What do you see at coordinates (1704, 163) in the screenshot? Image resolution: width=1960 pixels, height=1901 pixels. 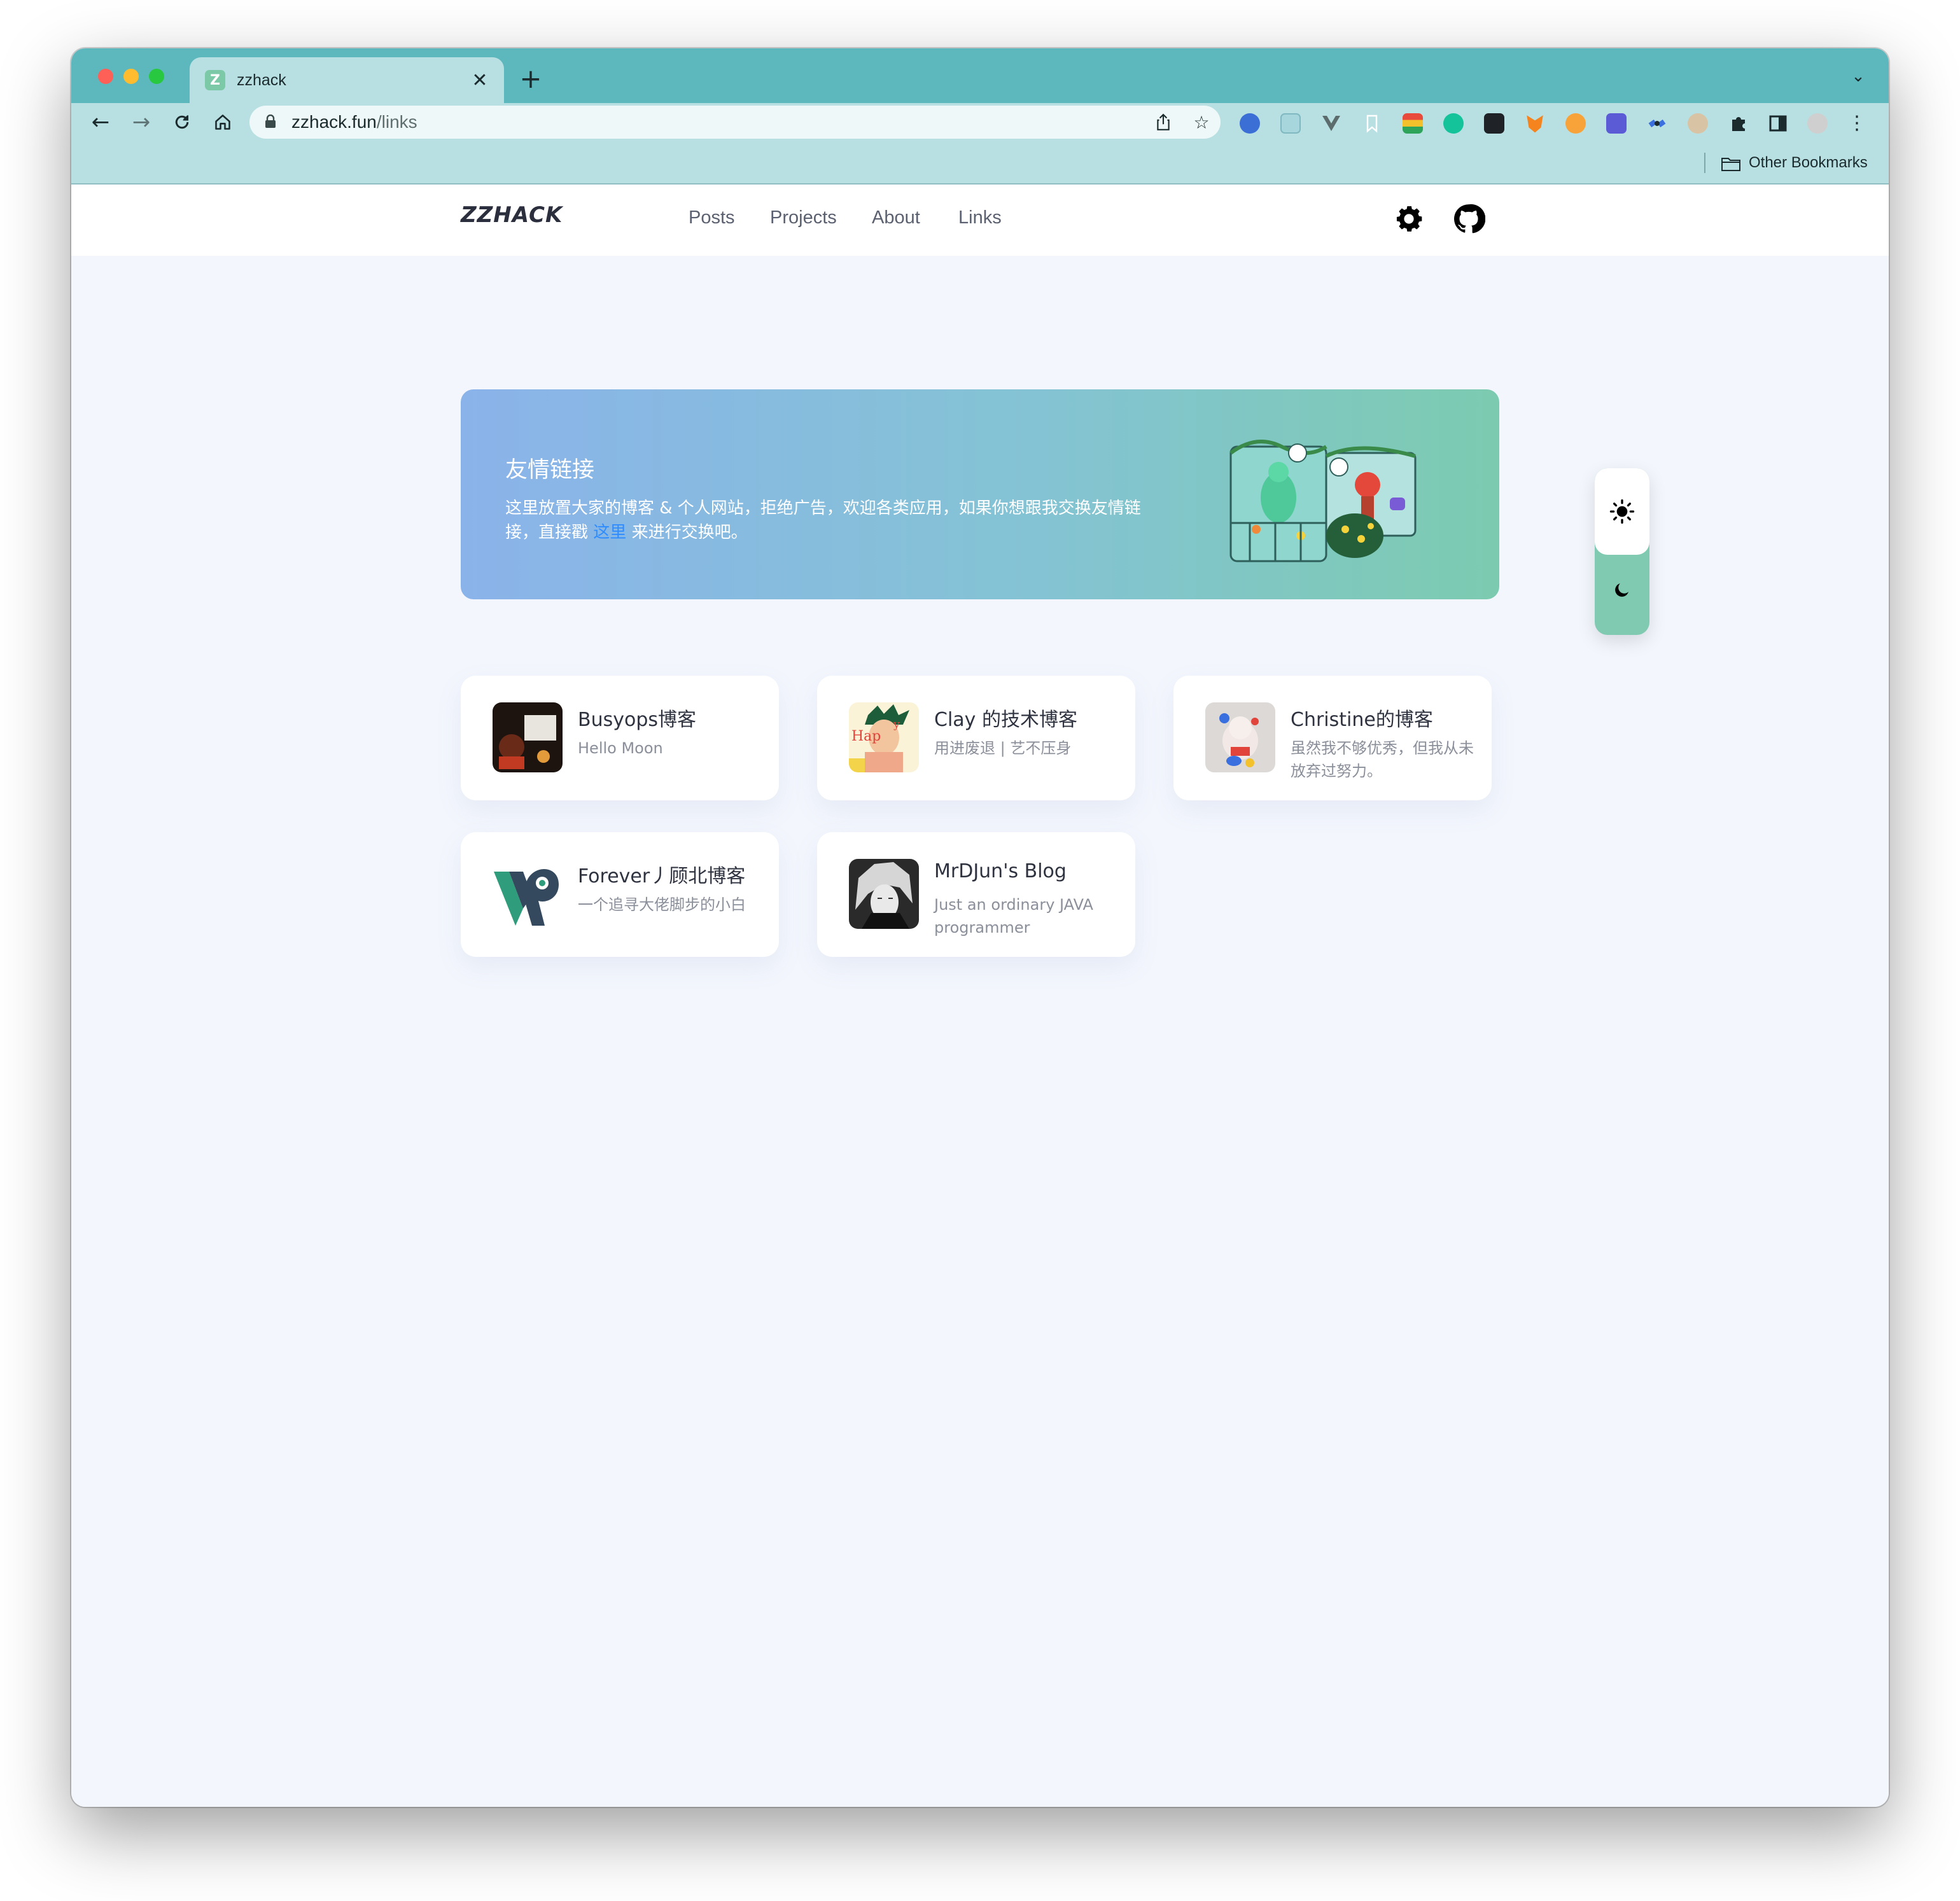 I see `bookmarks-separator` at bounding box center [1704, 163].